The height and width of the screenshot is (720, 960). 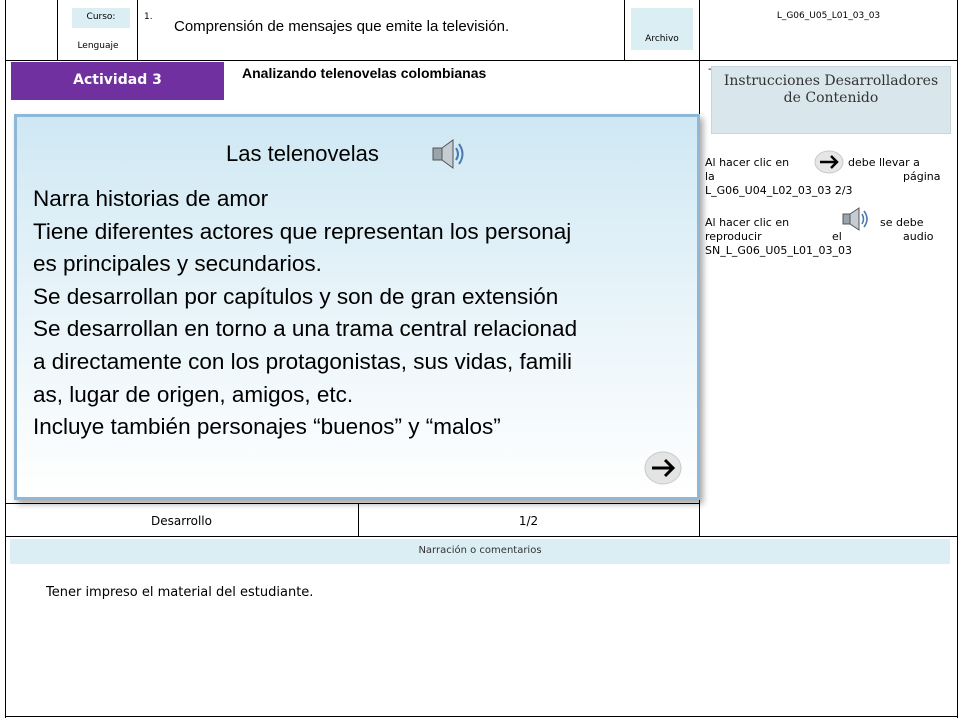 I want to click on rule1-text-c: la, so click(x=710, y=176).